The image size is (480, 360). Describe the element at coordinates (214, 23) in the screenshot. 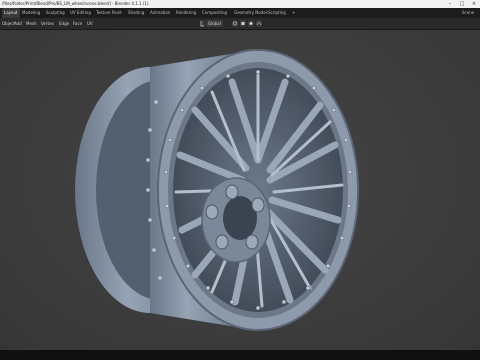

I see `transform-orientation-dropdown: Global` at that location.